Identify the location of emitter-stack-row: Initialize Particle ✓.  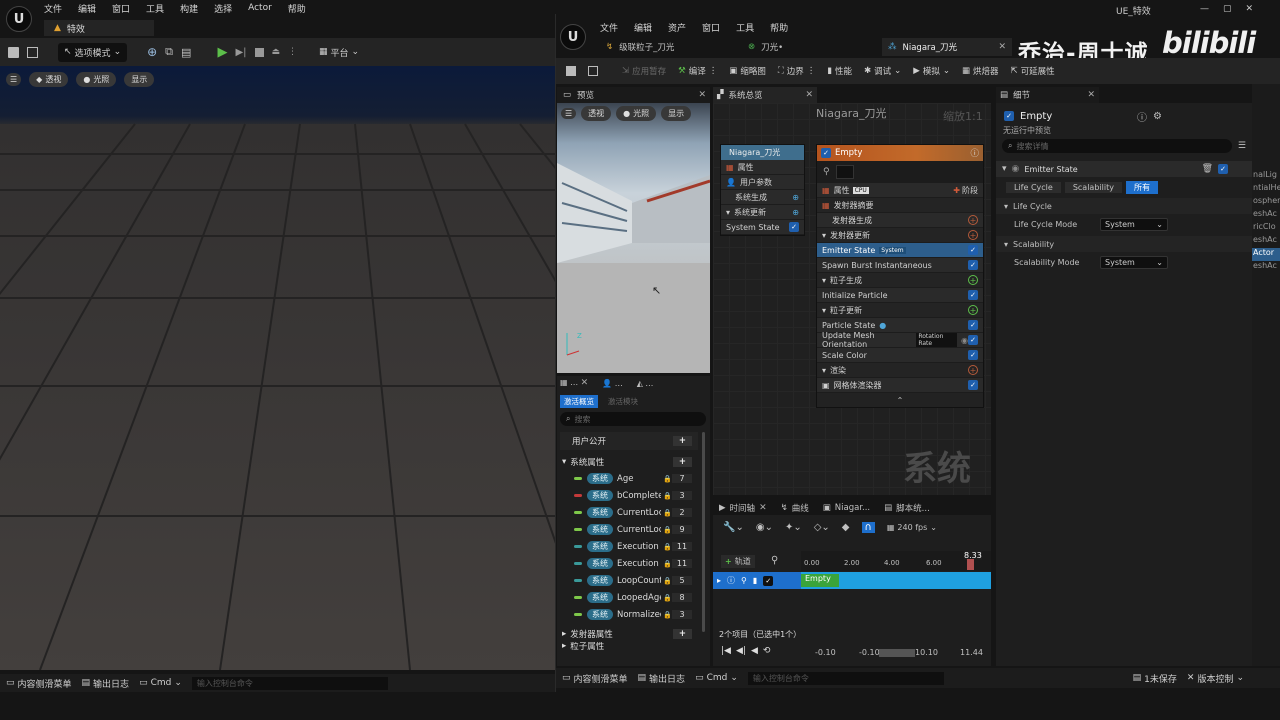
(900, 295).